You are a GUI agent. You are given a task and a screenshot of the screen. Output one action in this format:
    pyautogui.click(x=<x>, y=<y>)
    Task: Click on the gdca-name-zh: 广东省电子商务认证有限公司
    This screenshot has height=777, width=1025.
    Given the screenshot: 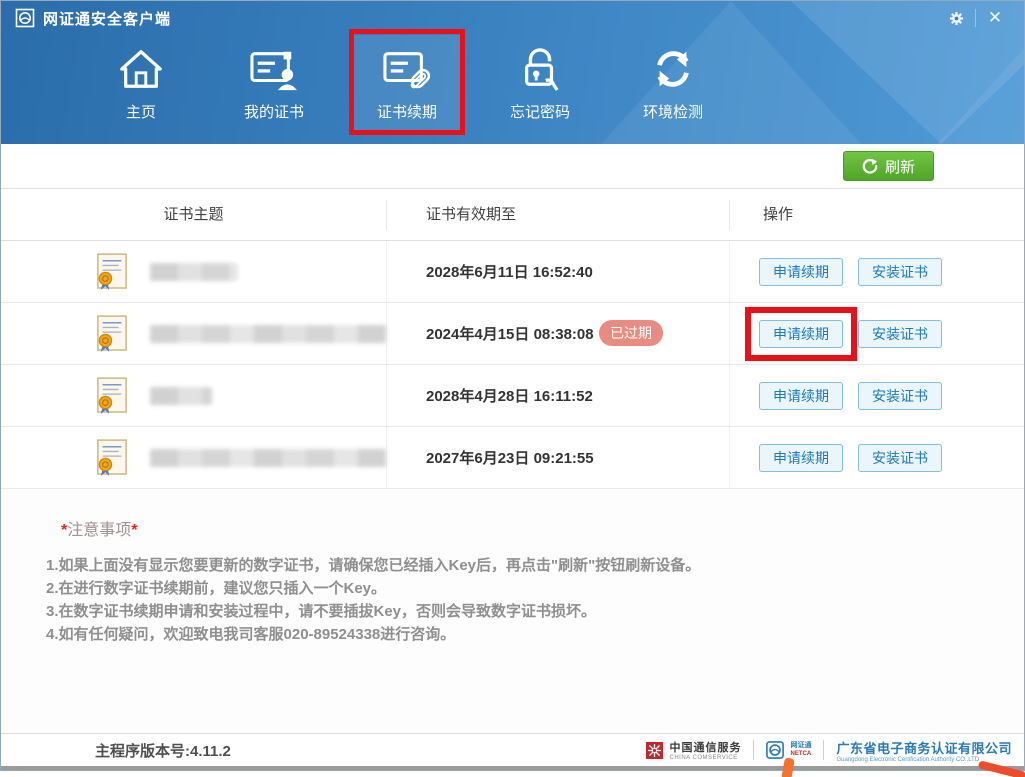 What is the action you would take?
    pyautogui.click(x=924, y=748)
    